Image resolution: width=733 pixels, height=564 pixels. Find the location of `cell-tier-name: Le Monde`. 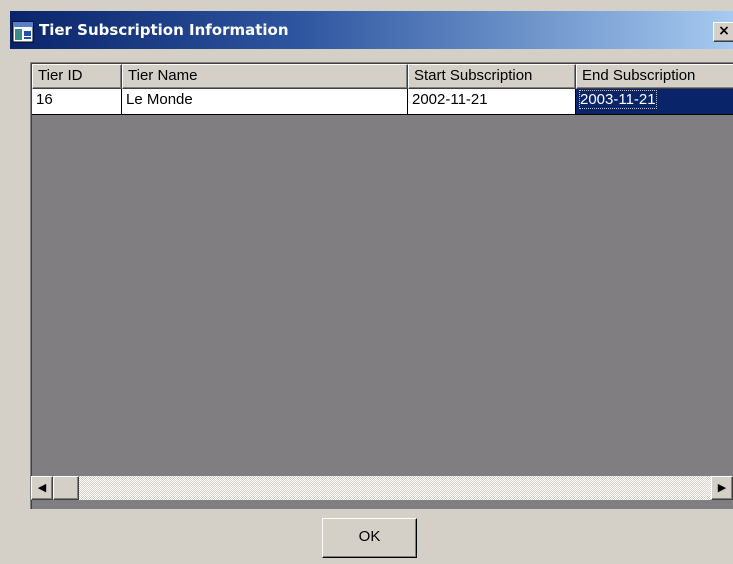

cell-tier-name: Le Monde is located at coordinates (265, 102).